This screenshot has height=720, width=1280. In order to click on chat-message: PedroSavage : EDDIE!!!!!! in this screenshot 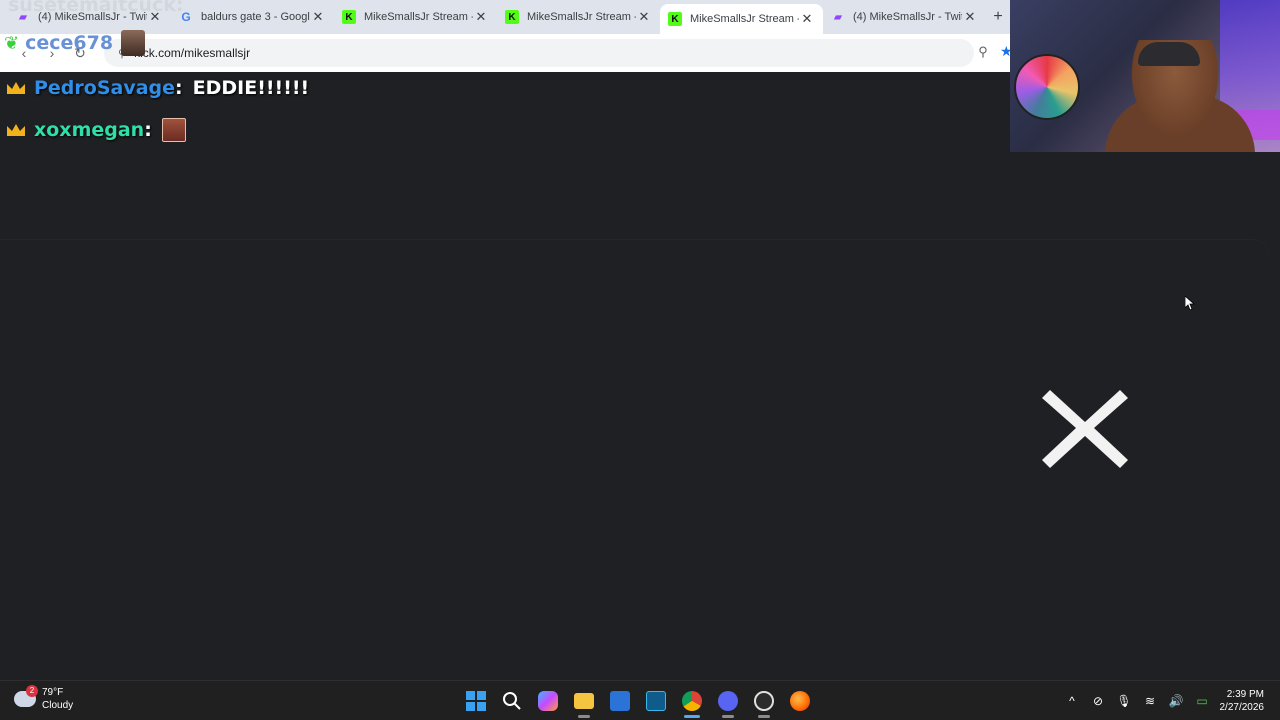, I will do `click(157, 88)`.